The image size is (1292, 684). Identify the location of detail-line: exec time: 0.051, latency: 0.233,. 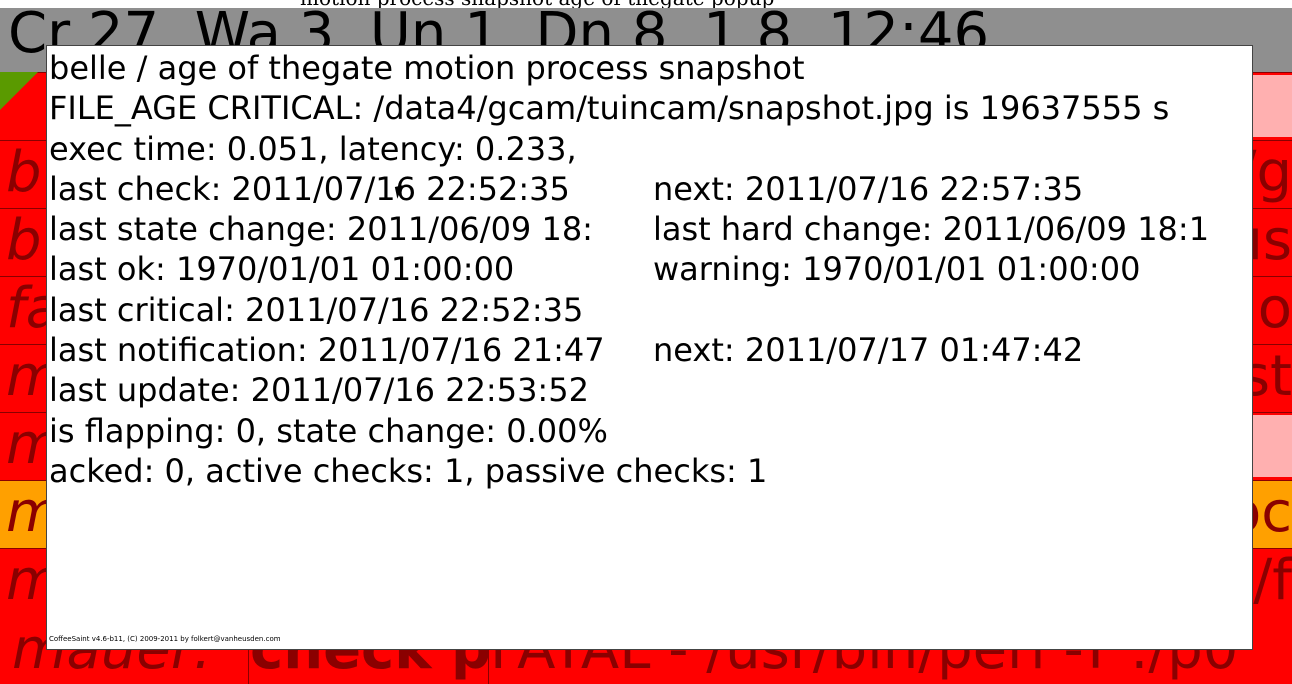
(649, 149).